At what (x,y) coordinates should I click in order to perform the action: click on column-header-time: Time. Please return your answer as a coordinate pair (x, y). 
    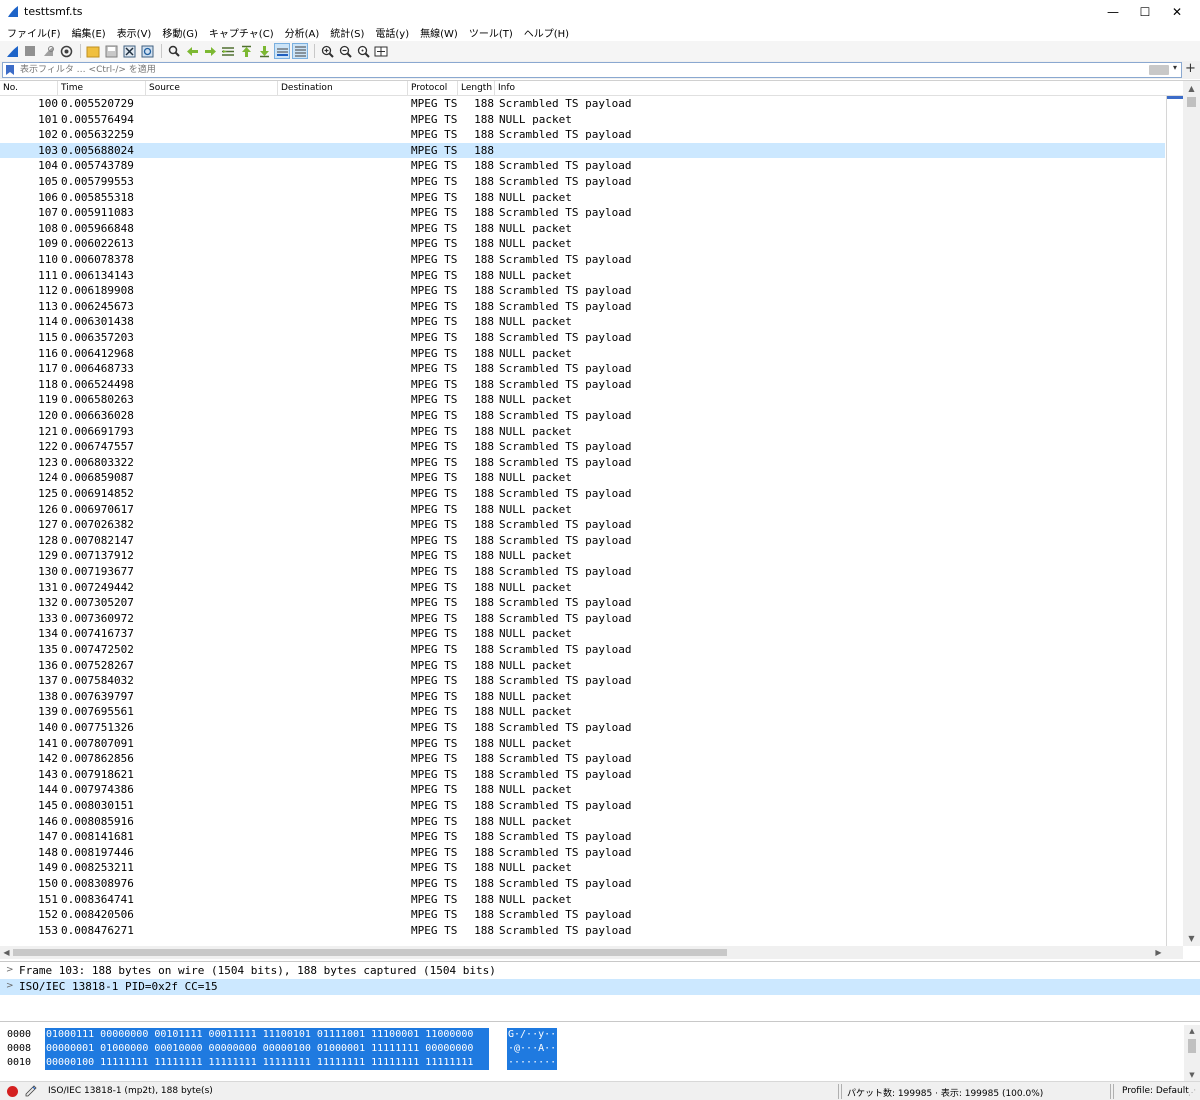
    Looking at the image, I should click on (102, 88).